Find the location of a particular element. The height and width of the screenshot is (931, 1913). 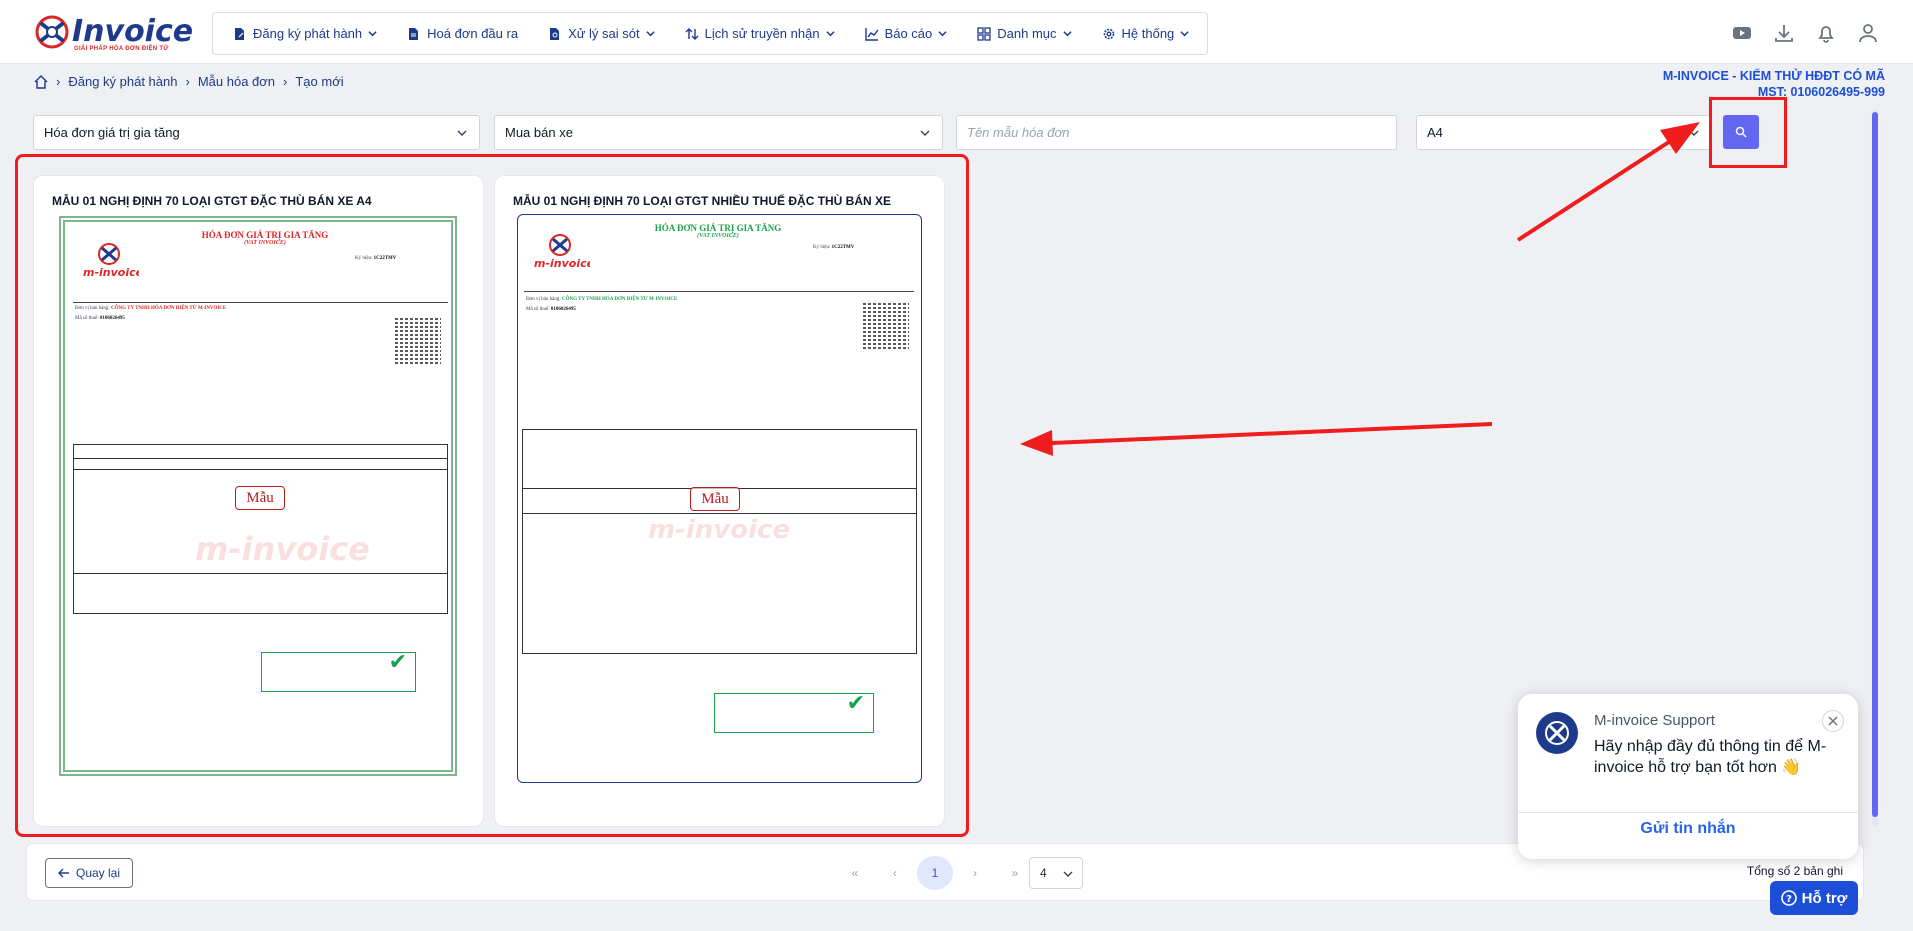

nav-label: Xử lý sai sót is located at coordinates (604, 33).